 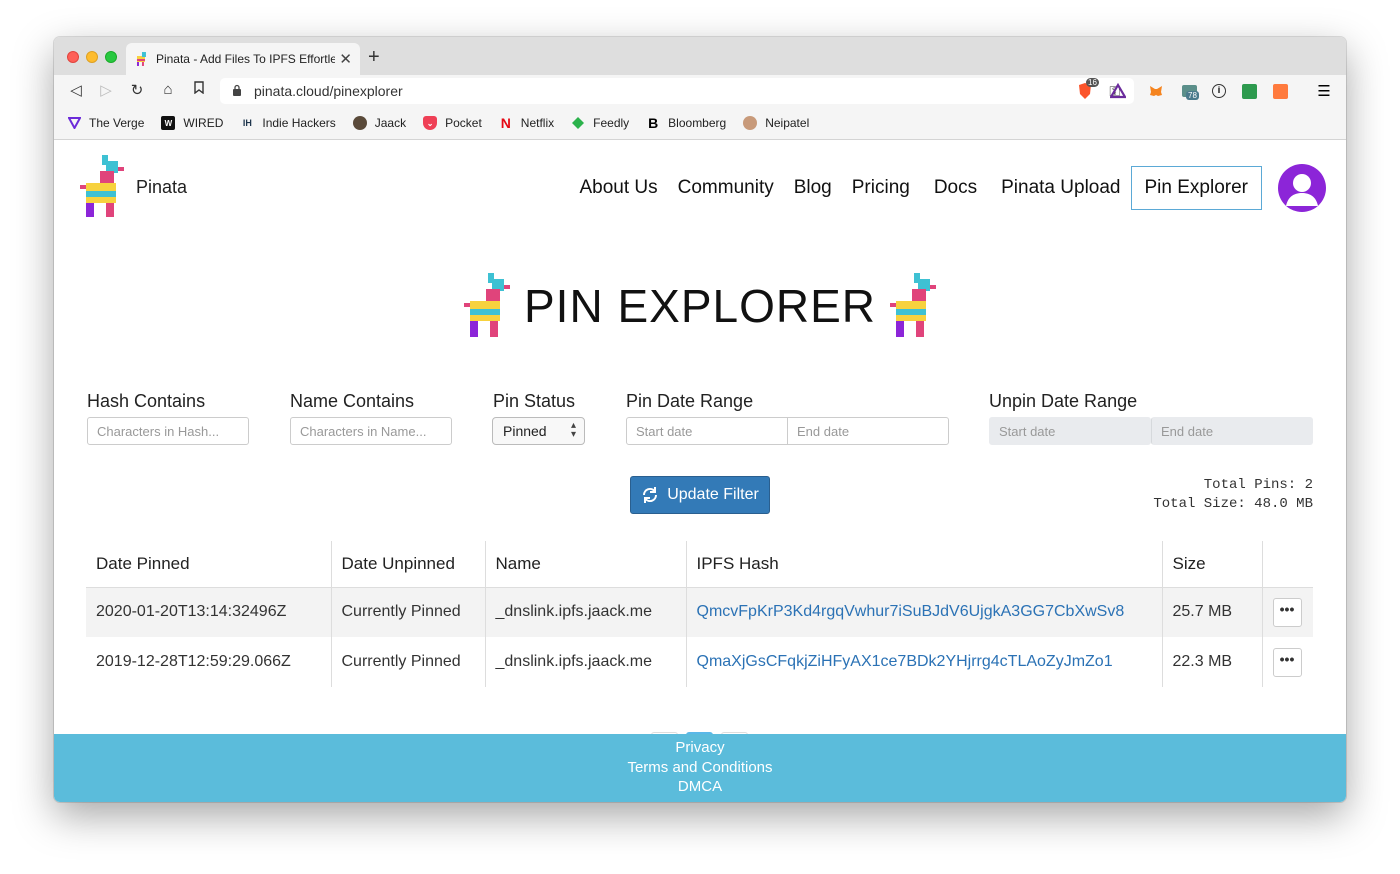 What do you see at coordinates (1212, 662) in the screenshot?
I see `size-cell: 22.3 MB` at bounding box center [1212, 662].